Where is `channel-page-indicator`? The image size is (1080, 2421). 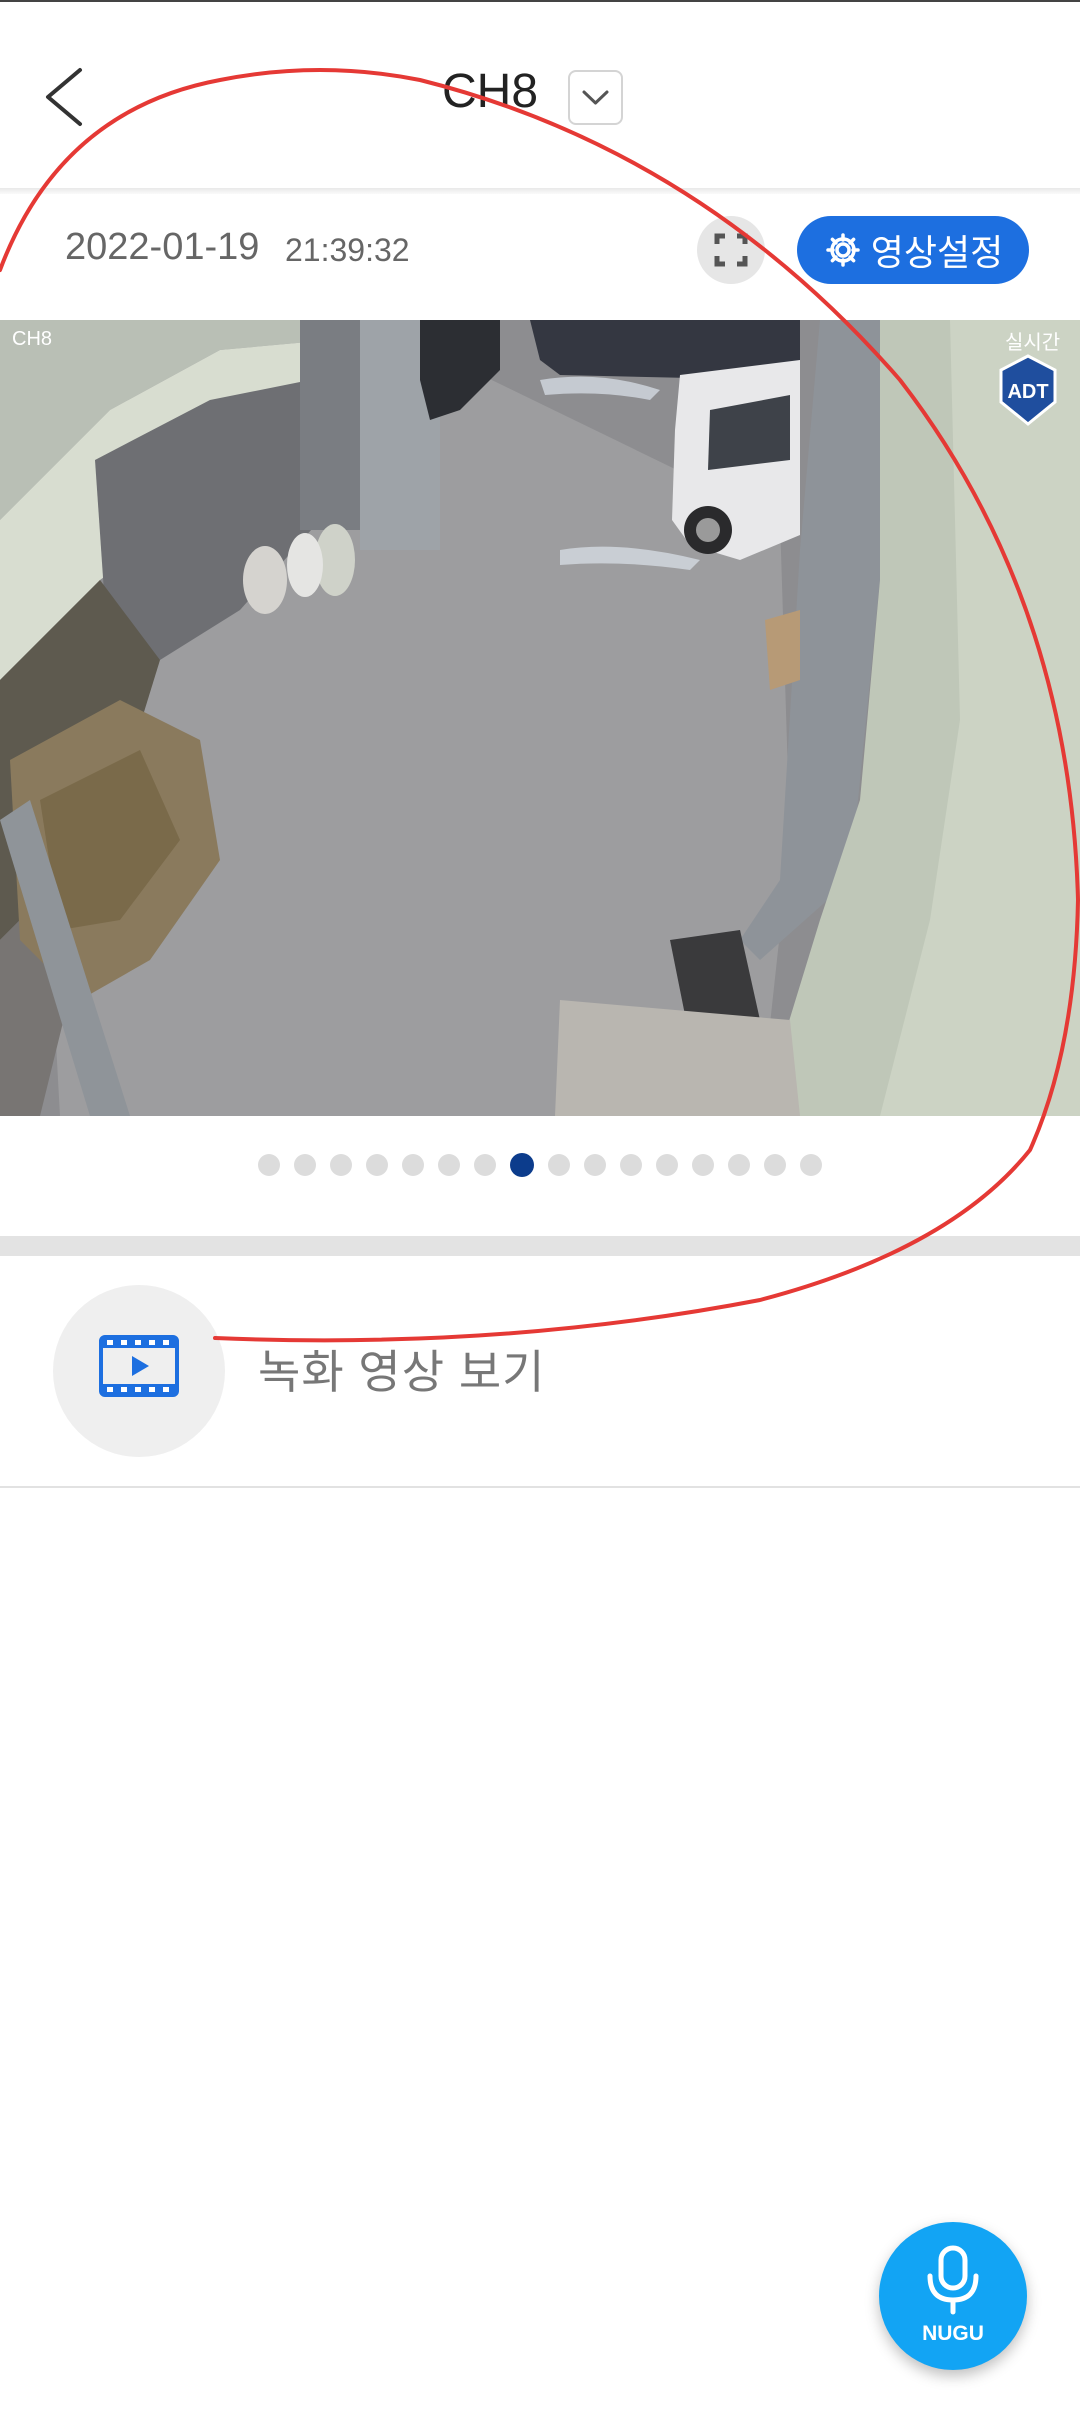 channel-page-indicator is located at coordinates (540, 1165).